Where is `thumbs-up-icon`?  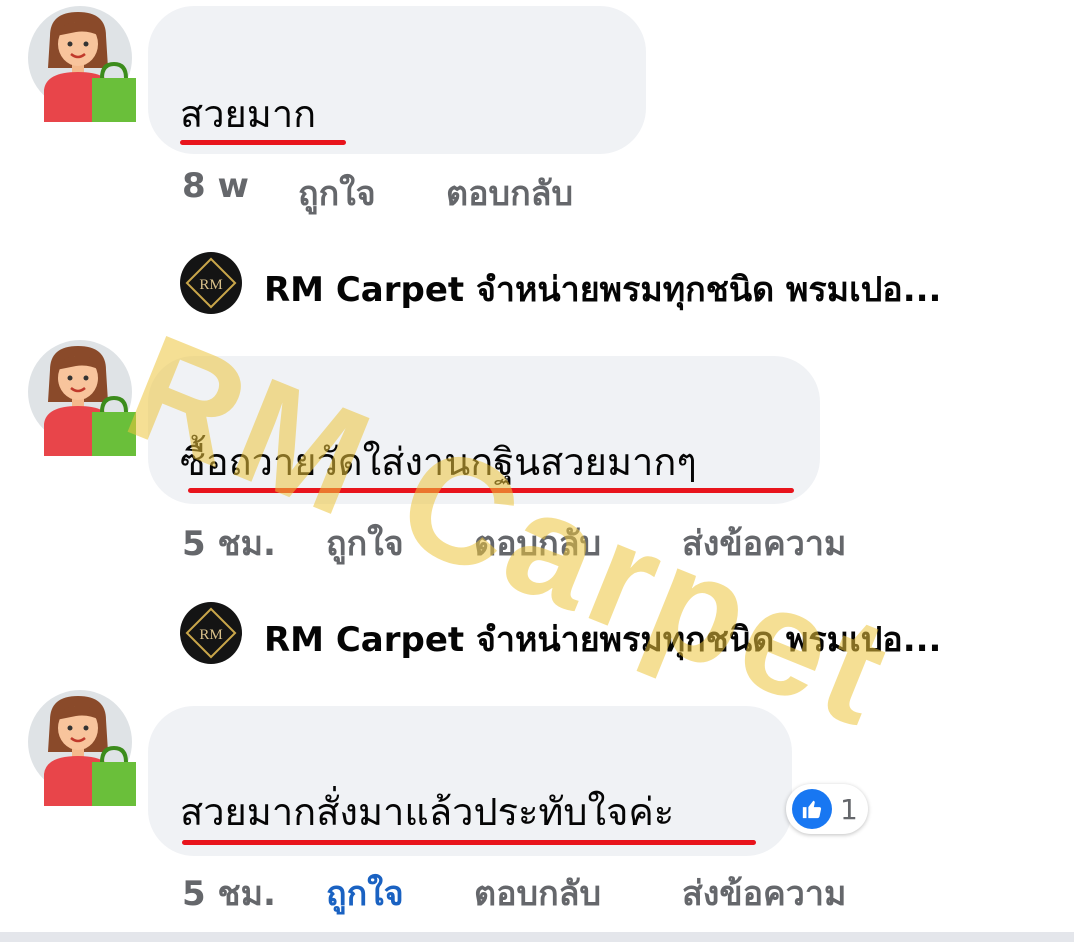 thumbs-up-icon is located at coordinates (812, 809).